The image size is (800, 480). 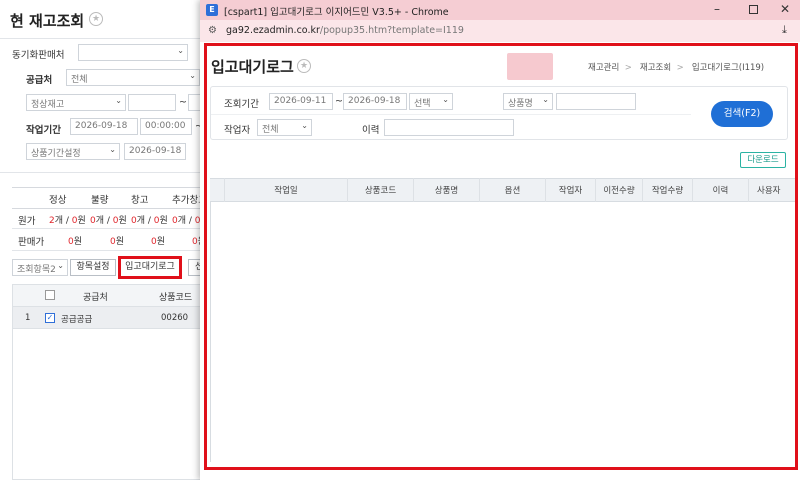 What do you see at coordinates (104, 126) in the screenshot?
I see `work-date-input: 2026-09-18` at bounding box center [104, 126].